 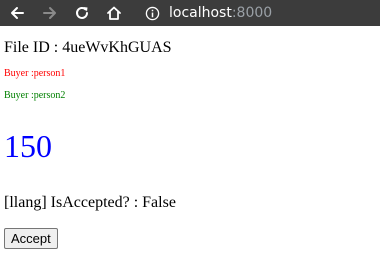 I want to click on buyer2-text: Buyer :person2, so click(x=35, y=95).